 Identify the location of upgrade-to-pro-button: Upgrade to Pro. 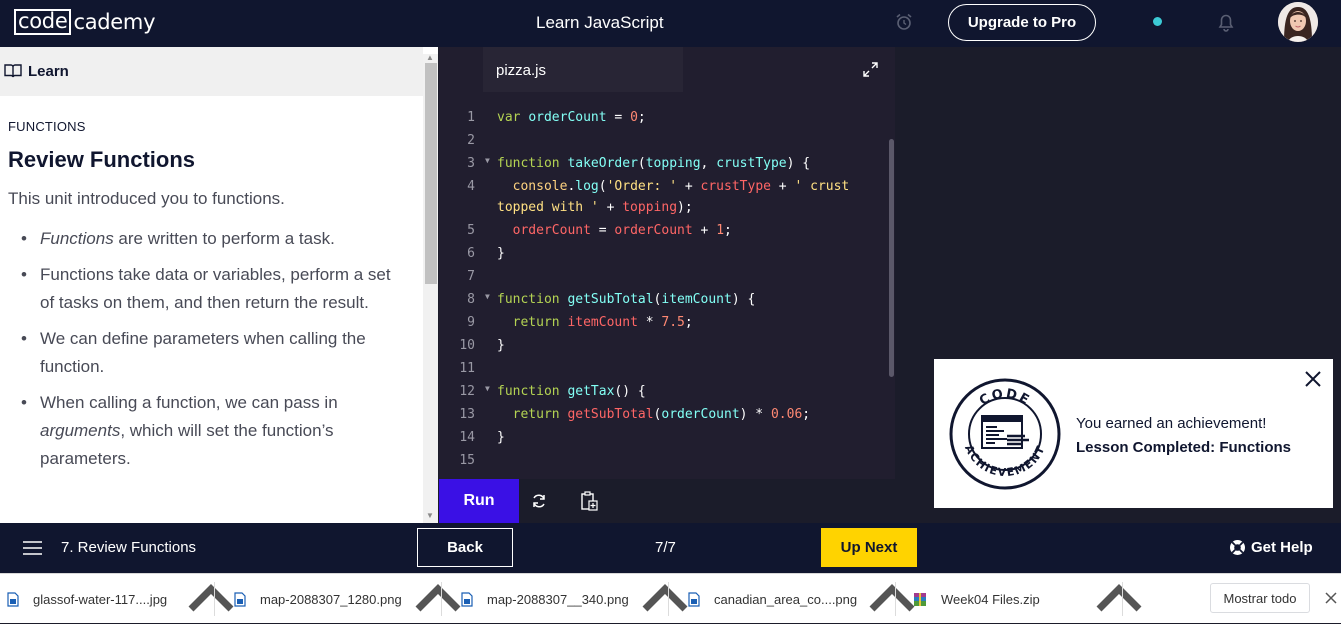
(1022, 22).